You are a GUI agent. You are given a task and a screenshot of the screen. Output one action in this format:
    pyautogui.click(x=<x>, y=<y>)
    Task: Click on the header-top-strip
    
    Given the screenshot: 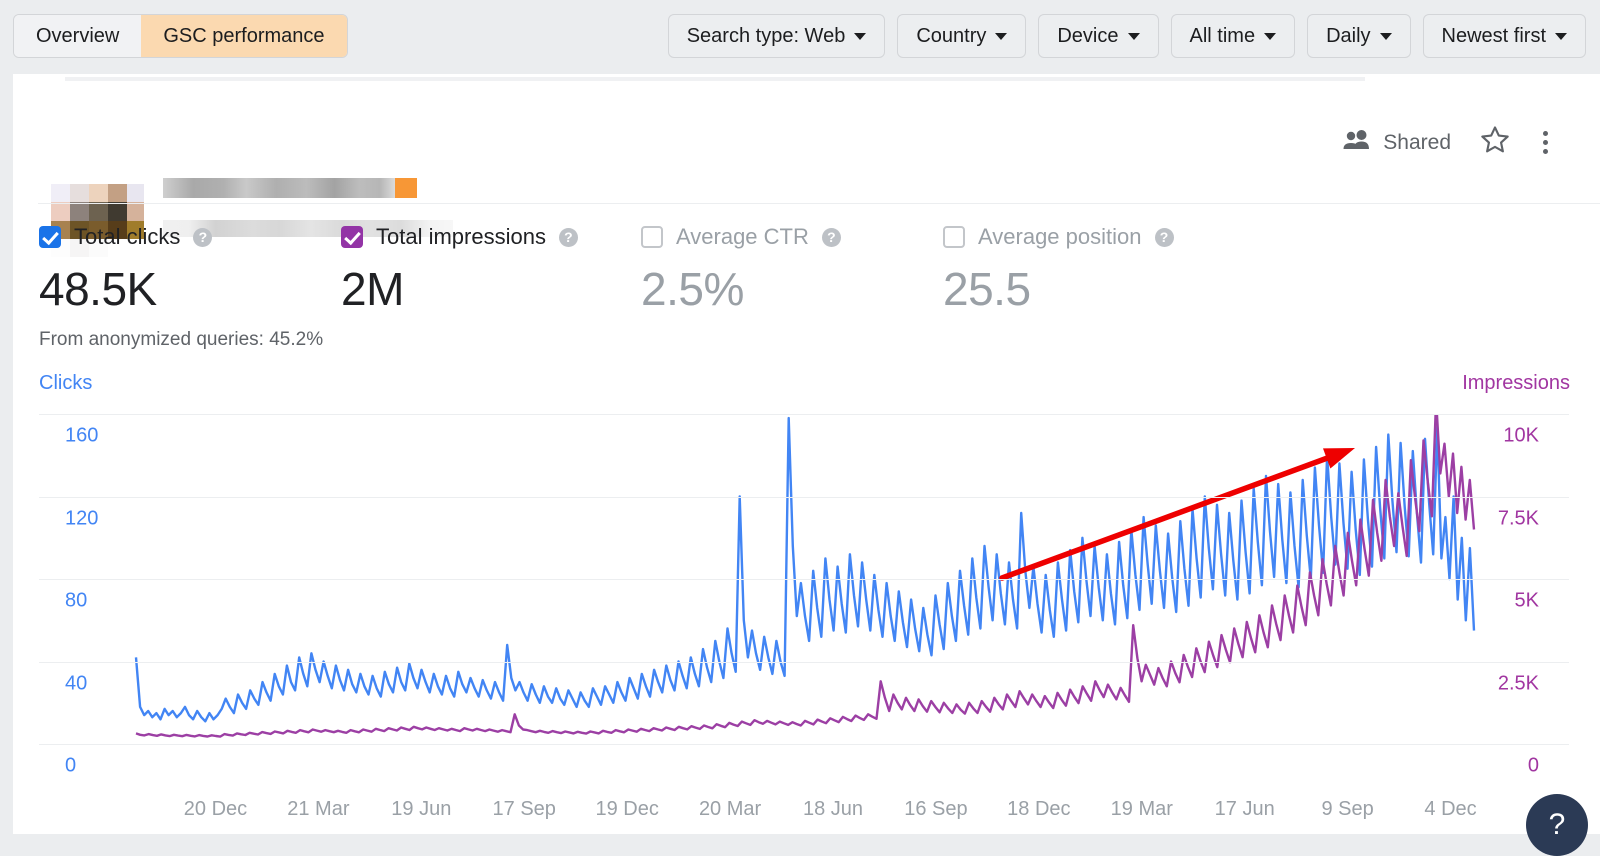 What is the action you would take?
    pyautogui.click(x=715, y=79)
    